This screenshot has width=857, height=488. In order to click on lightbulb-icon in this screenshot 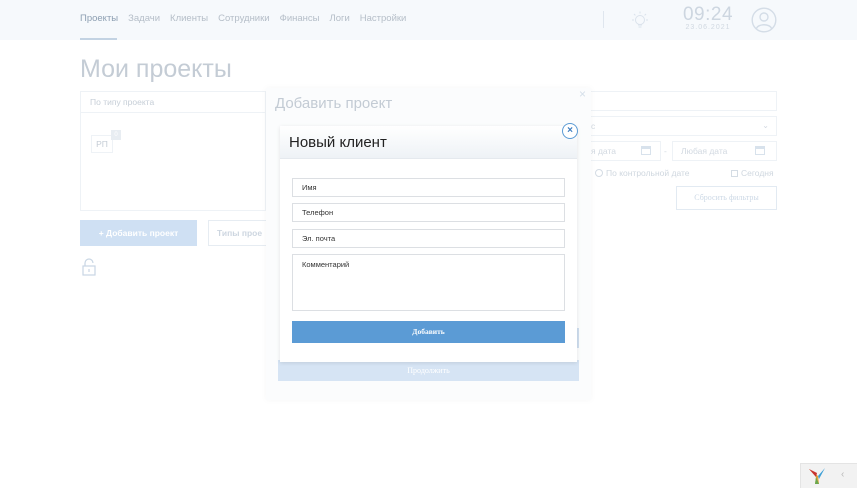, I will do `click(640, 21)`.